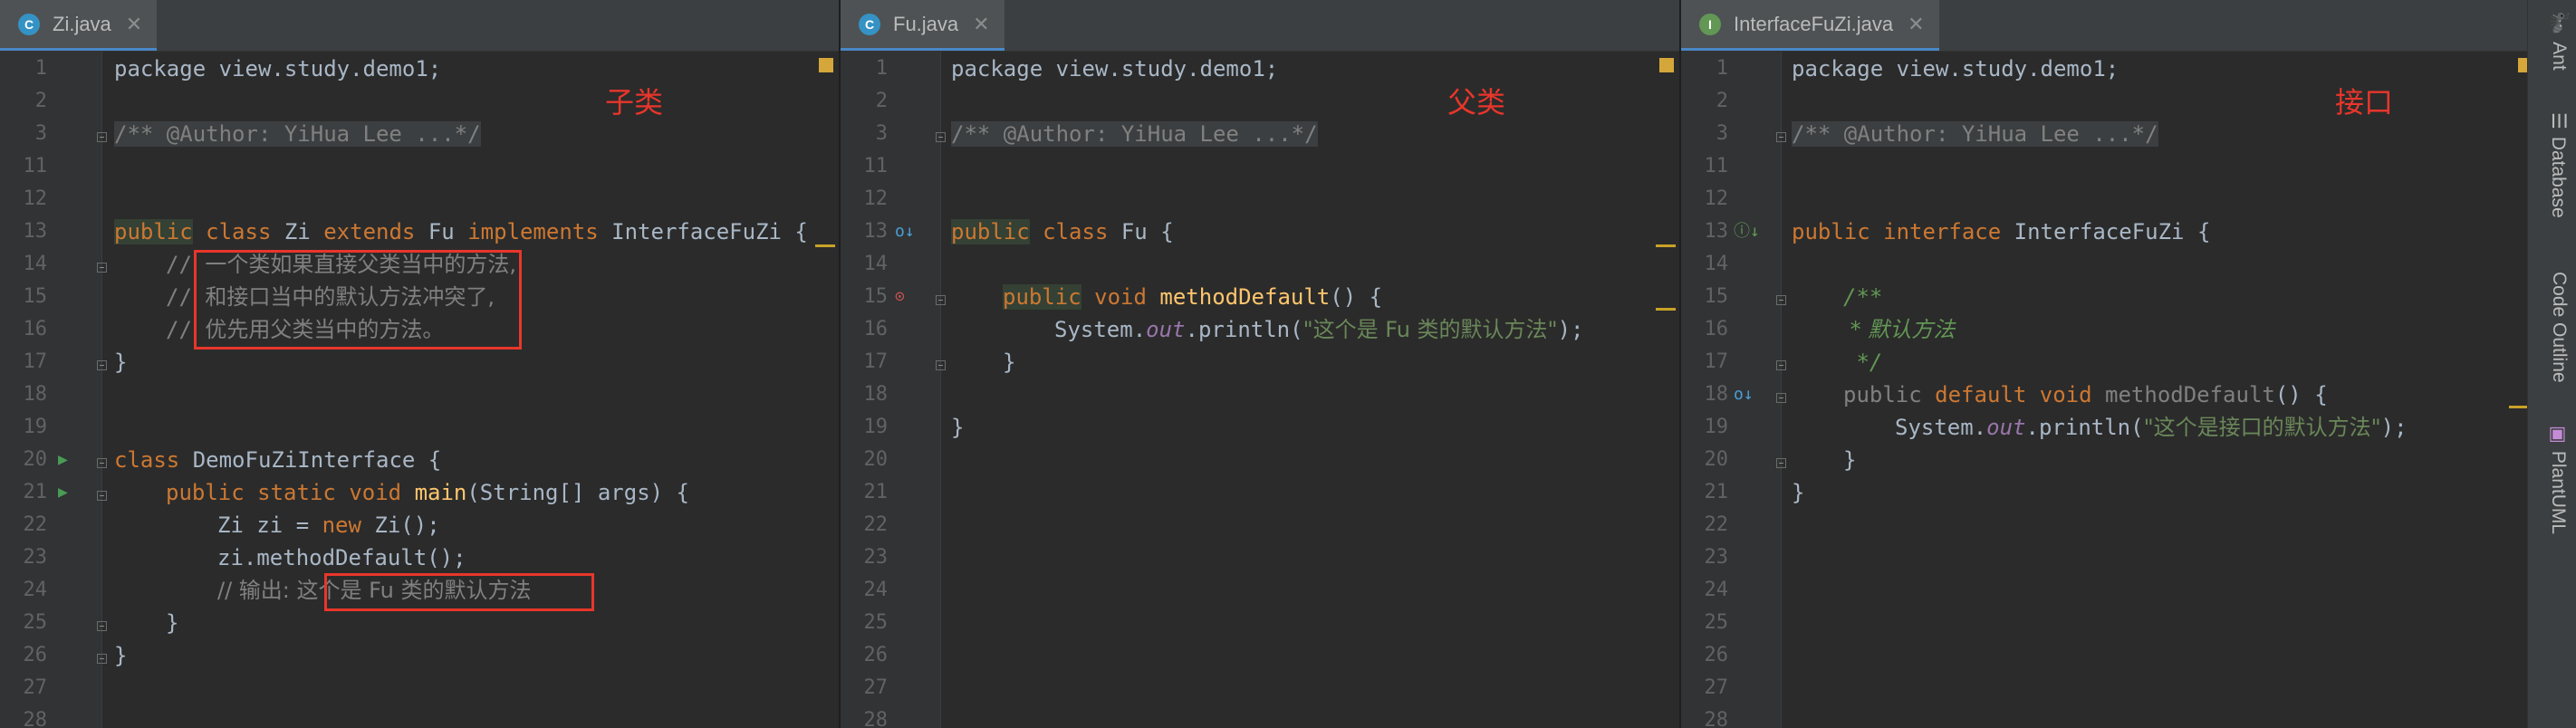 Image resolution: width=2576 pixels, height=728 pixels. Describe the element at coordinates (1120, 297) in the screenshot. I see `keyword: void` at that location.